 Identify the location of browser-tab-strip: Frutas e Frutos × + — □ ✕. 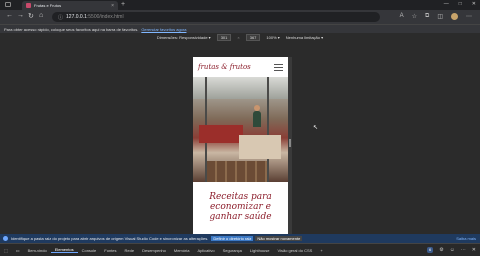
(240, 5).